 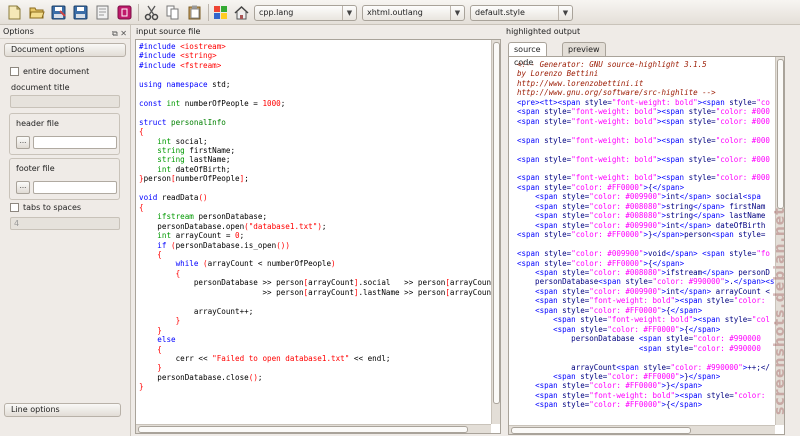 I want to click on code-line: using namespace std;, so click(x=185, y=84).